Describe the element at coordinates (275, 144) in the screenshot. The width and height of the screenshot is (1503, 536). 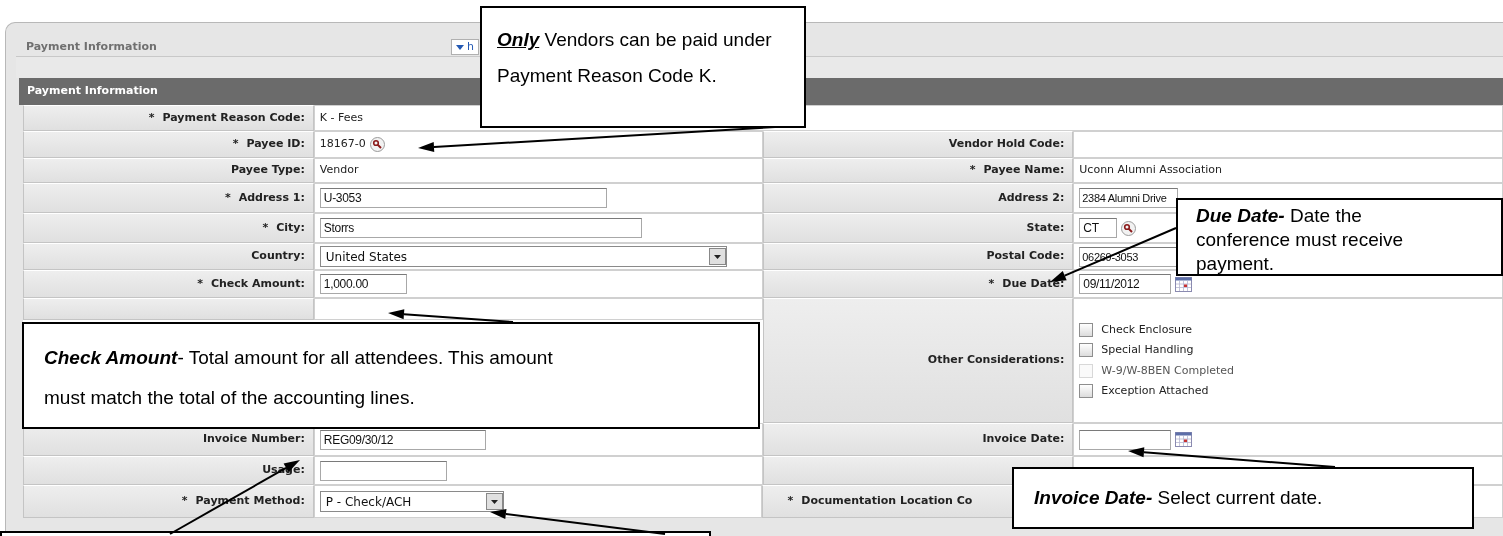
I see `field-label: Payee ID:` at that location.